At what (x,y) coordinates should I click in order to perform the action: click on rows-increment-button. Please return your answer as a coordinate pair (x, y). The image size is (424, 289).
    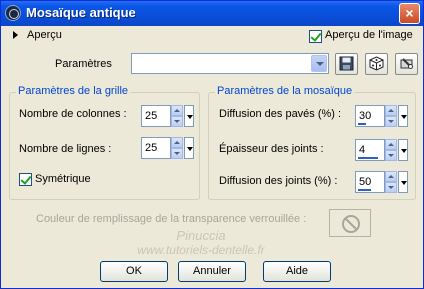
    Looking at the image, I should click on (177, 142).